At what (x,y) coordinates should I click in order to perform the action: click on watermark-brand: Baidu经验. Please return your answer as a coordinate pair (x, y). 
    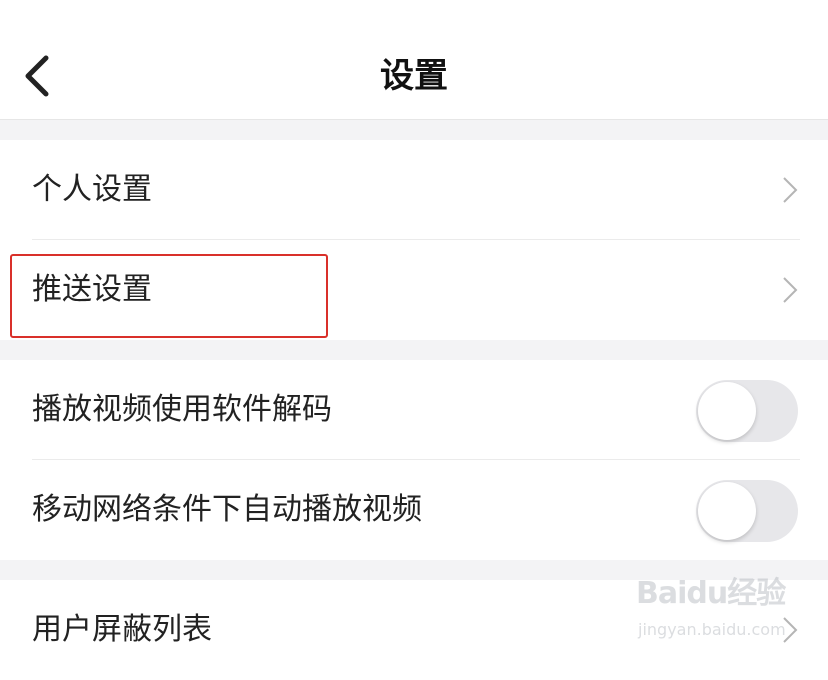
    Looking at the image, I should click on (711, 593).